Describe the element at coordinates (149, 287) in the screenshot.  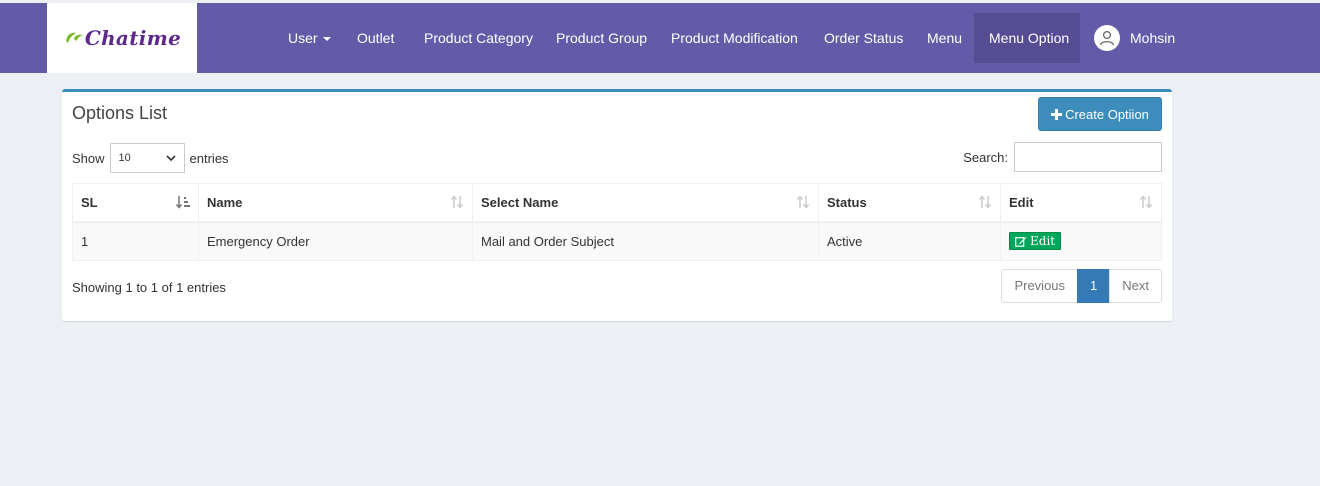
I see `table-info: Showing 1 to 1 of 1 entries` at that location.